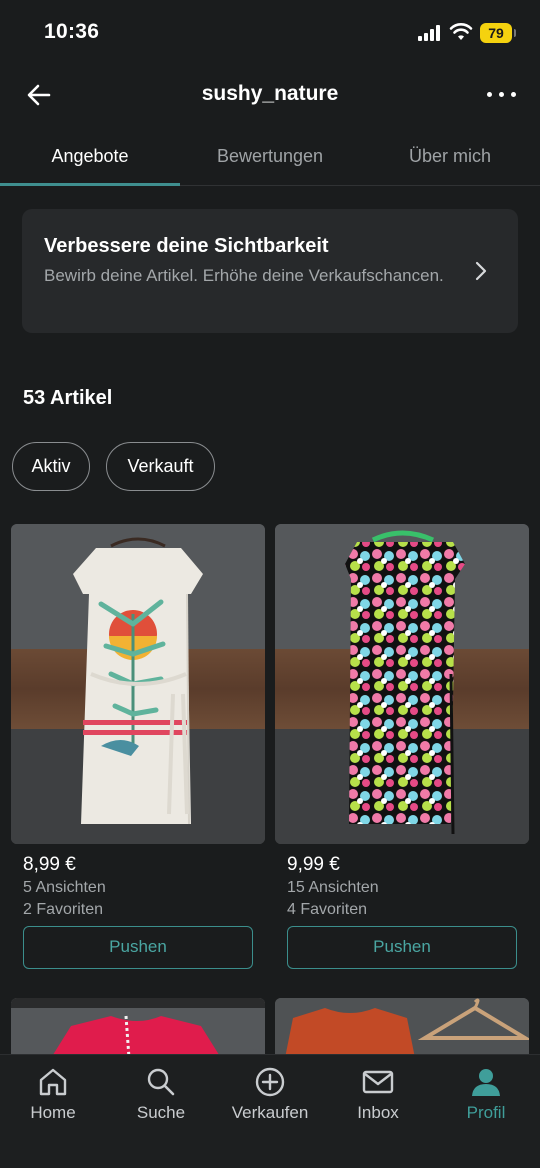 Image resolution: width=540 pixels, height=1168 pixels. Describe the element at coordinates (160, 466) in the screenshot. I see `filter-verkauft: Verkauft` at that location.